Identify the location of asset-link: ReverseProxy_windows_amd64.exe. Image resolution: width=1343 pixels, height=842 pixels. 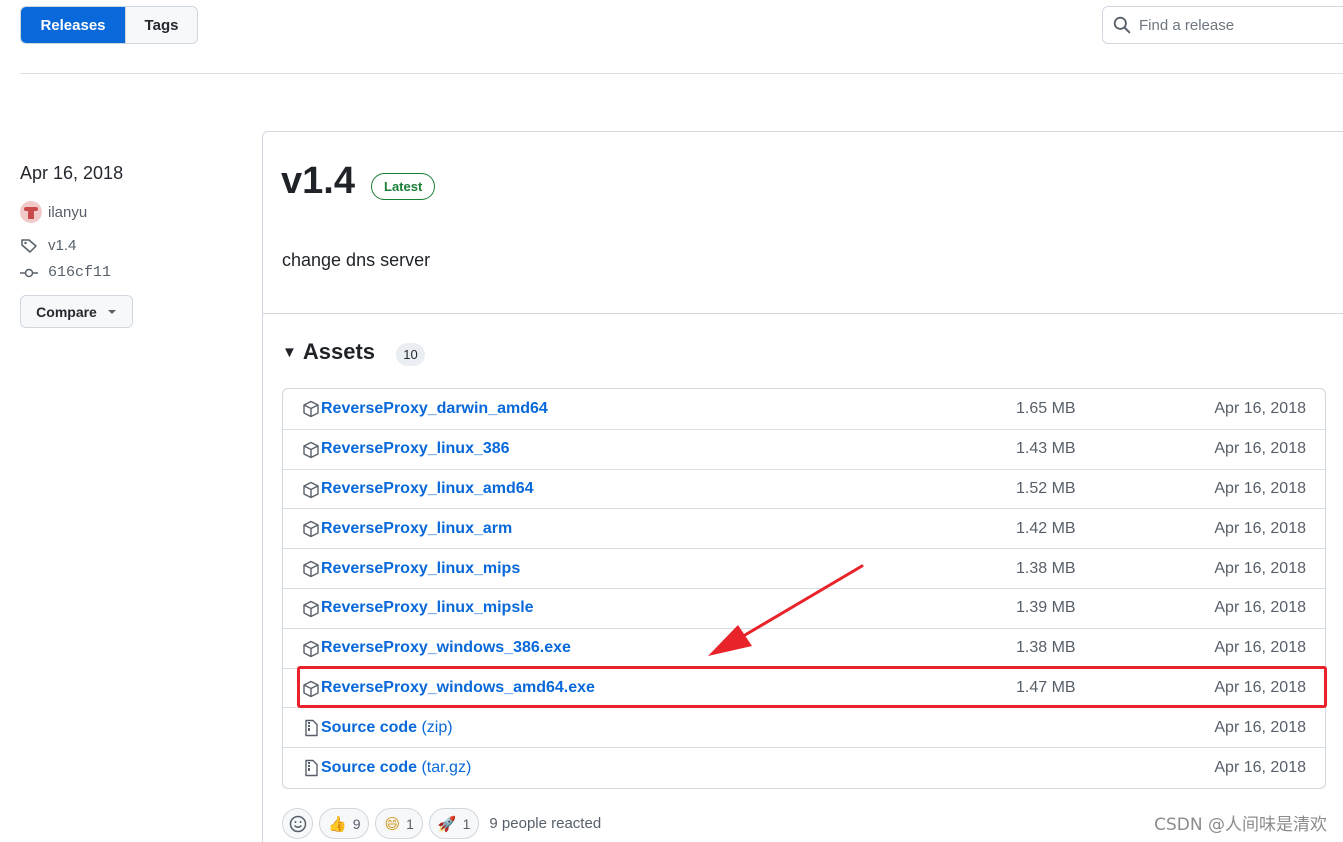
(458, 688).